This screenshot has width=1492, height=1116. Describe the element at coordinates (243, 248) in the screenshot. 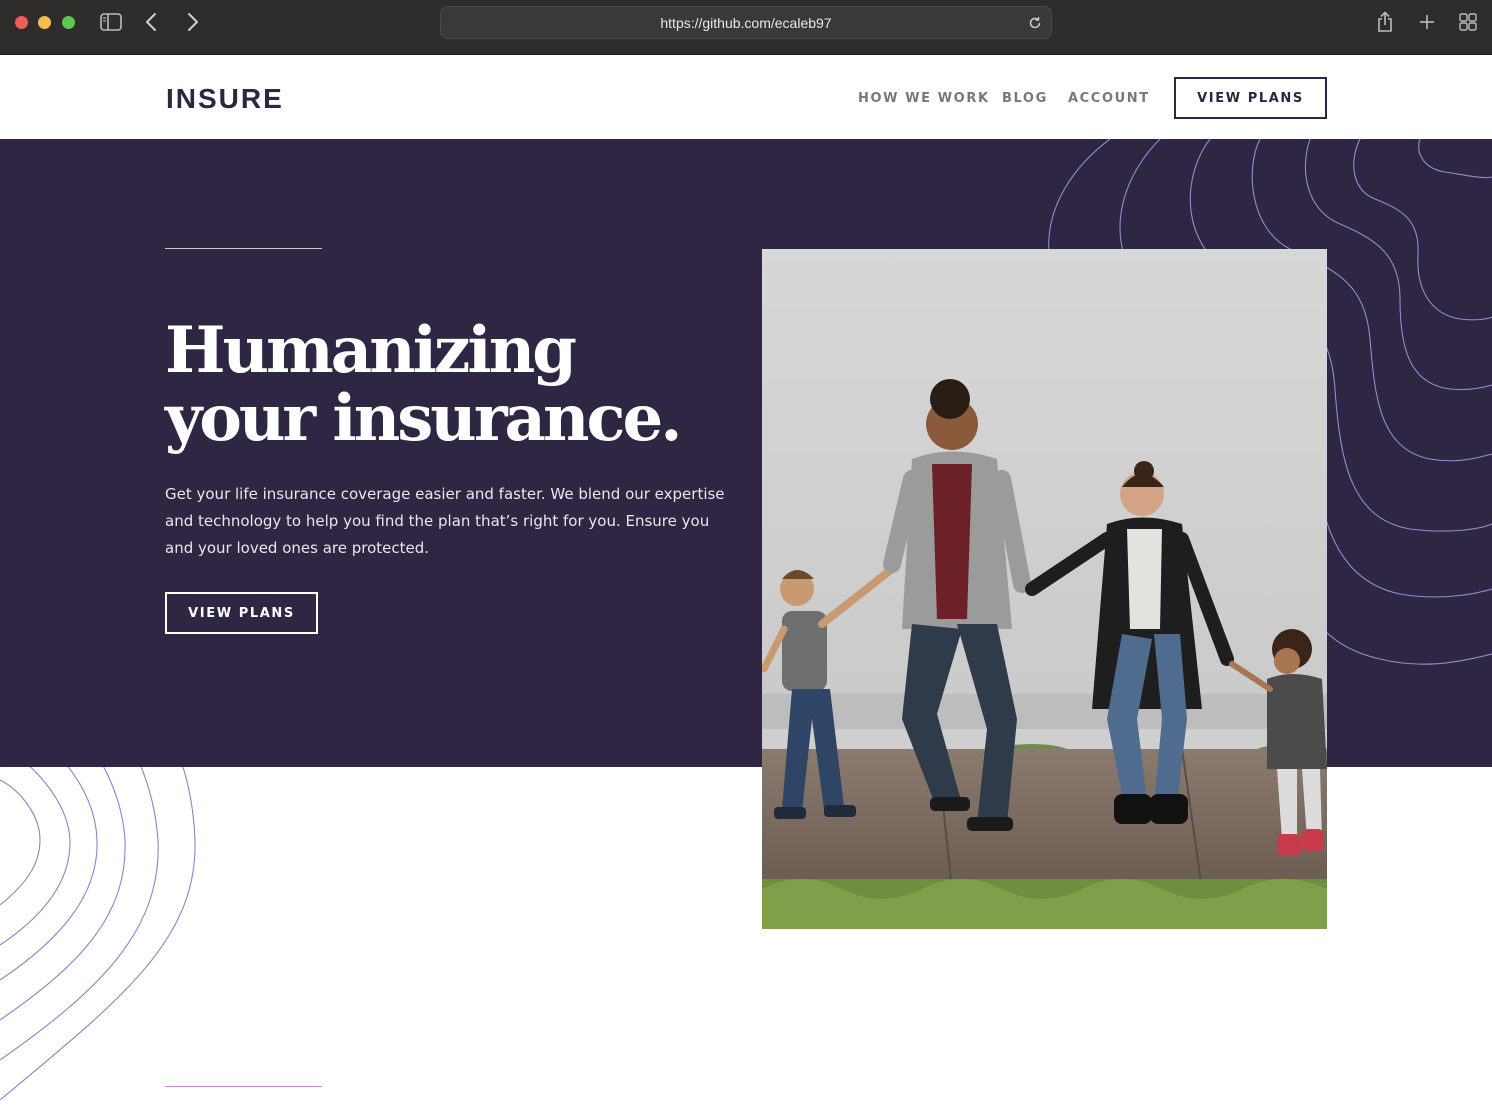

I see `hero-divider` at that location.